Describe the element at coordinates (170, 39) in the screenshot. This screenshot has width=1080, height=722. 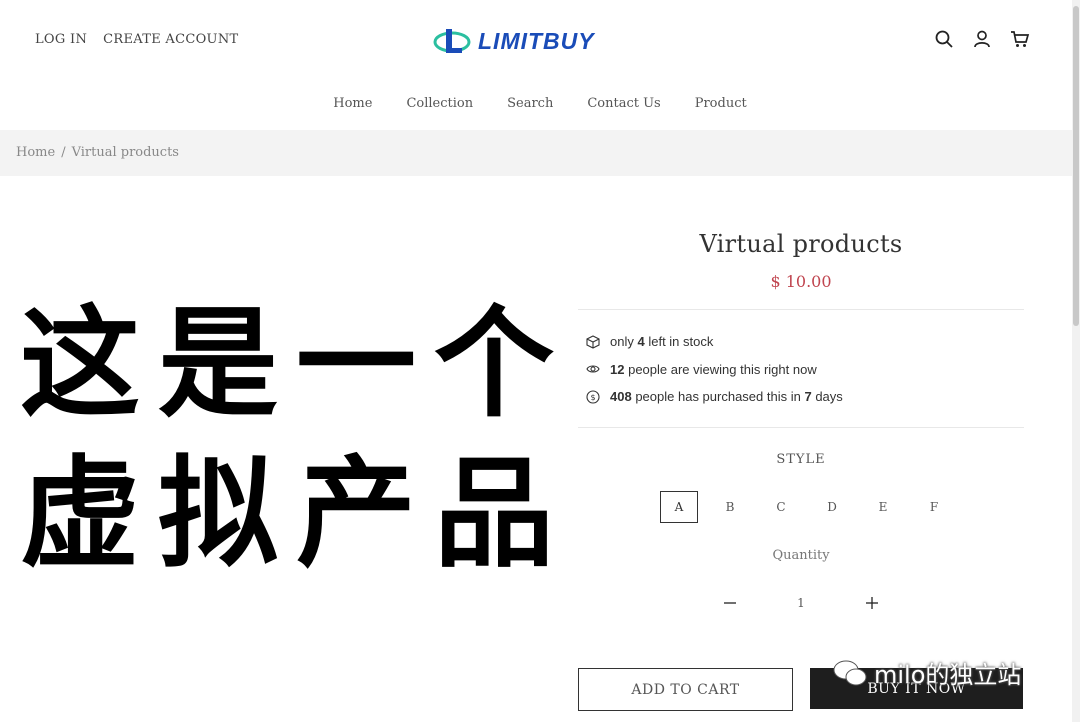
I see `create-account-link: CREATE ACCOUNT` at that location.